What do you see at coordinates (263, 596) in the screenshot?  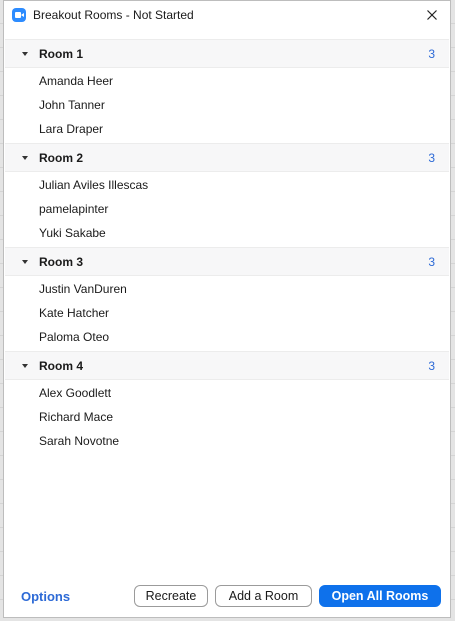 I see `add-room-button: Add a Room` at bounding box center [263, 596].